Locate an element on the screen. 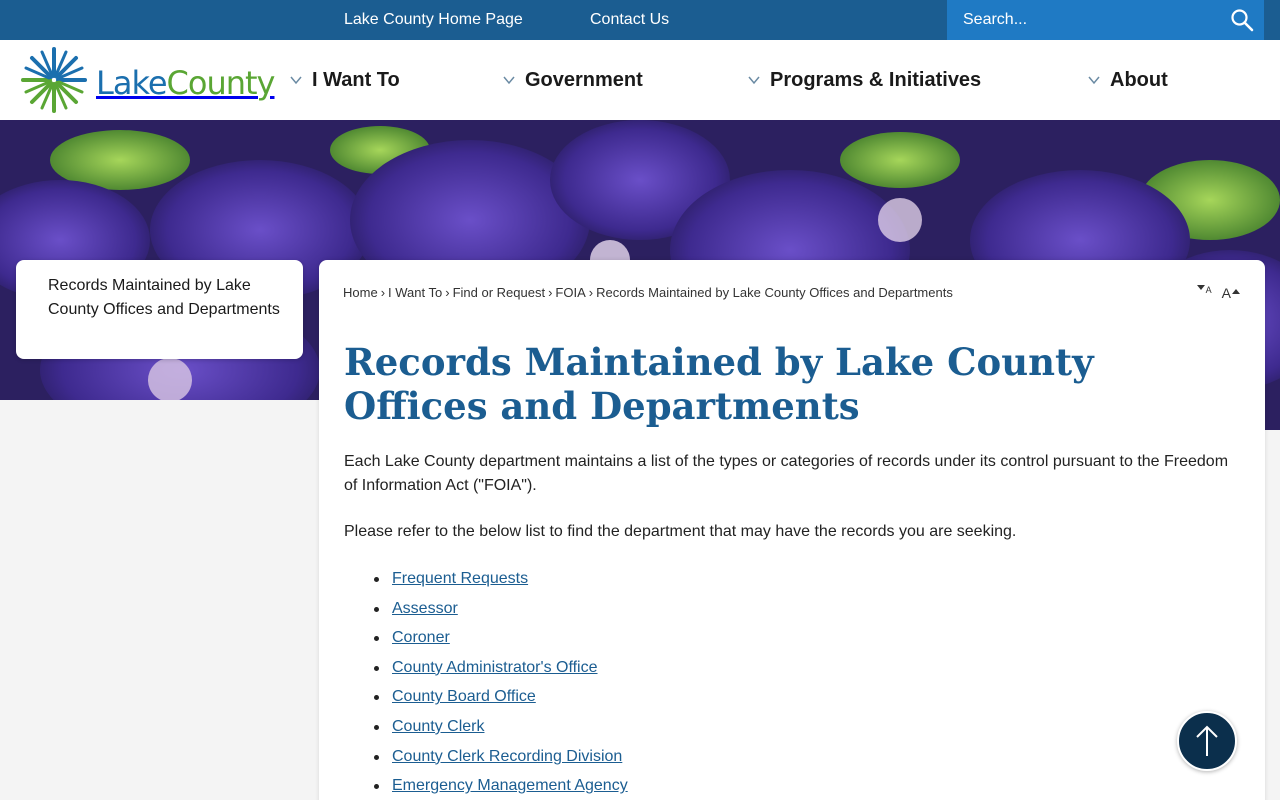 This screenshot has width=1280, height=800. list-item: County Administrator's Office is located at coordinates (501, 671).